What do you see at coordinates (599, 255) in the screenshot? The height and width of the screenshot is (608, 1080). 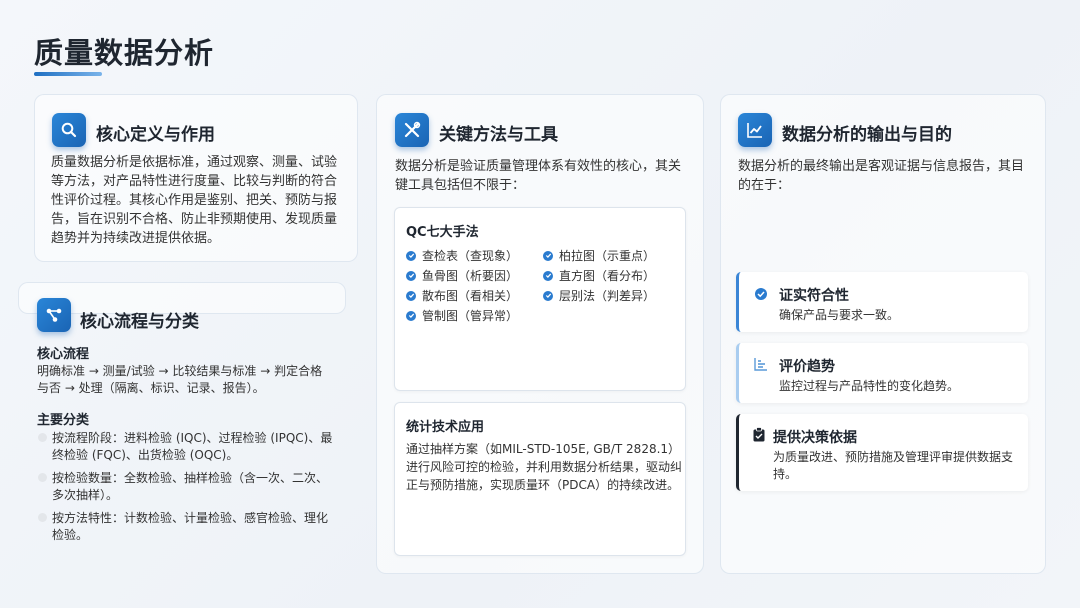 I see `qc-tool-item: 柏拉图（示重点）` at bounding box center [599, 255].